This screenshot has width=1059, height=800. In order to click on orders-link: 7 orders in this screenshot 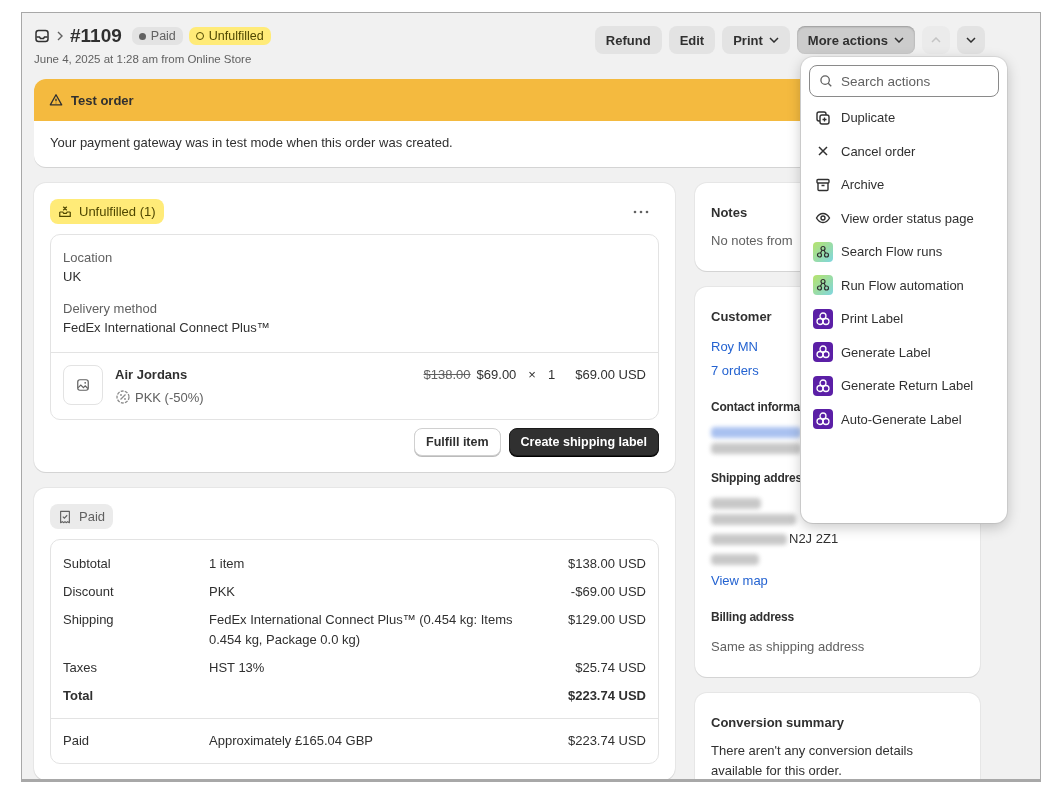, I will do `click(735, 371)`.